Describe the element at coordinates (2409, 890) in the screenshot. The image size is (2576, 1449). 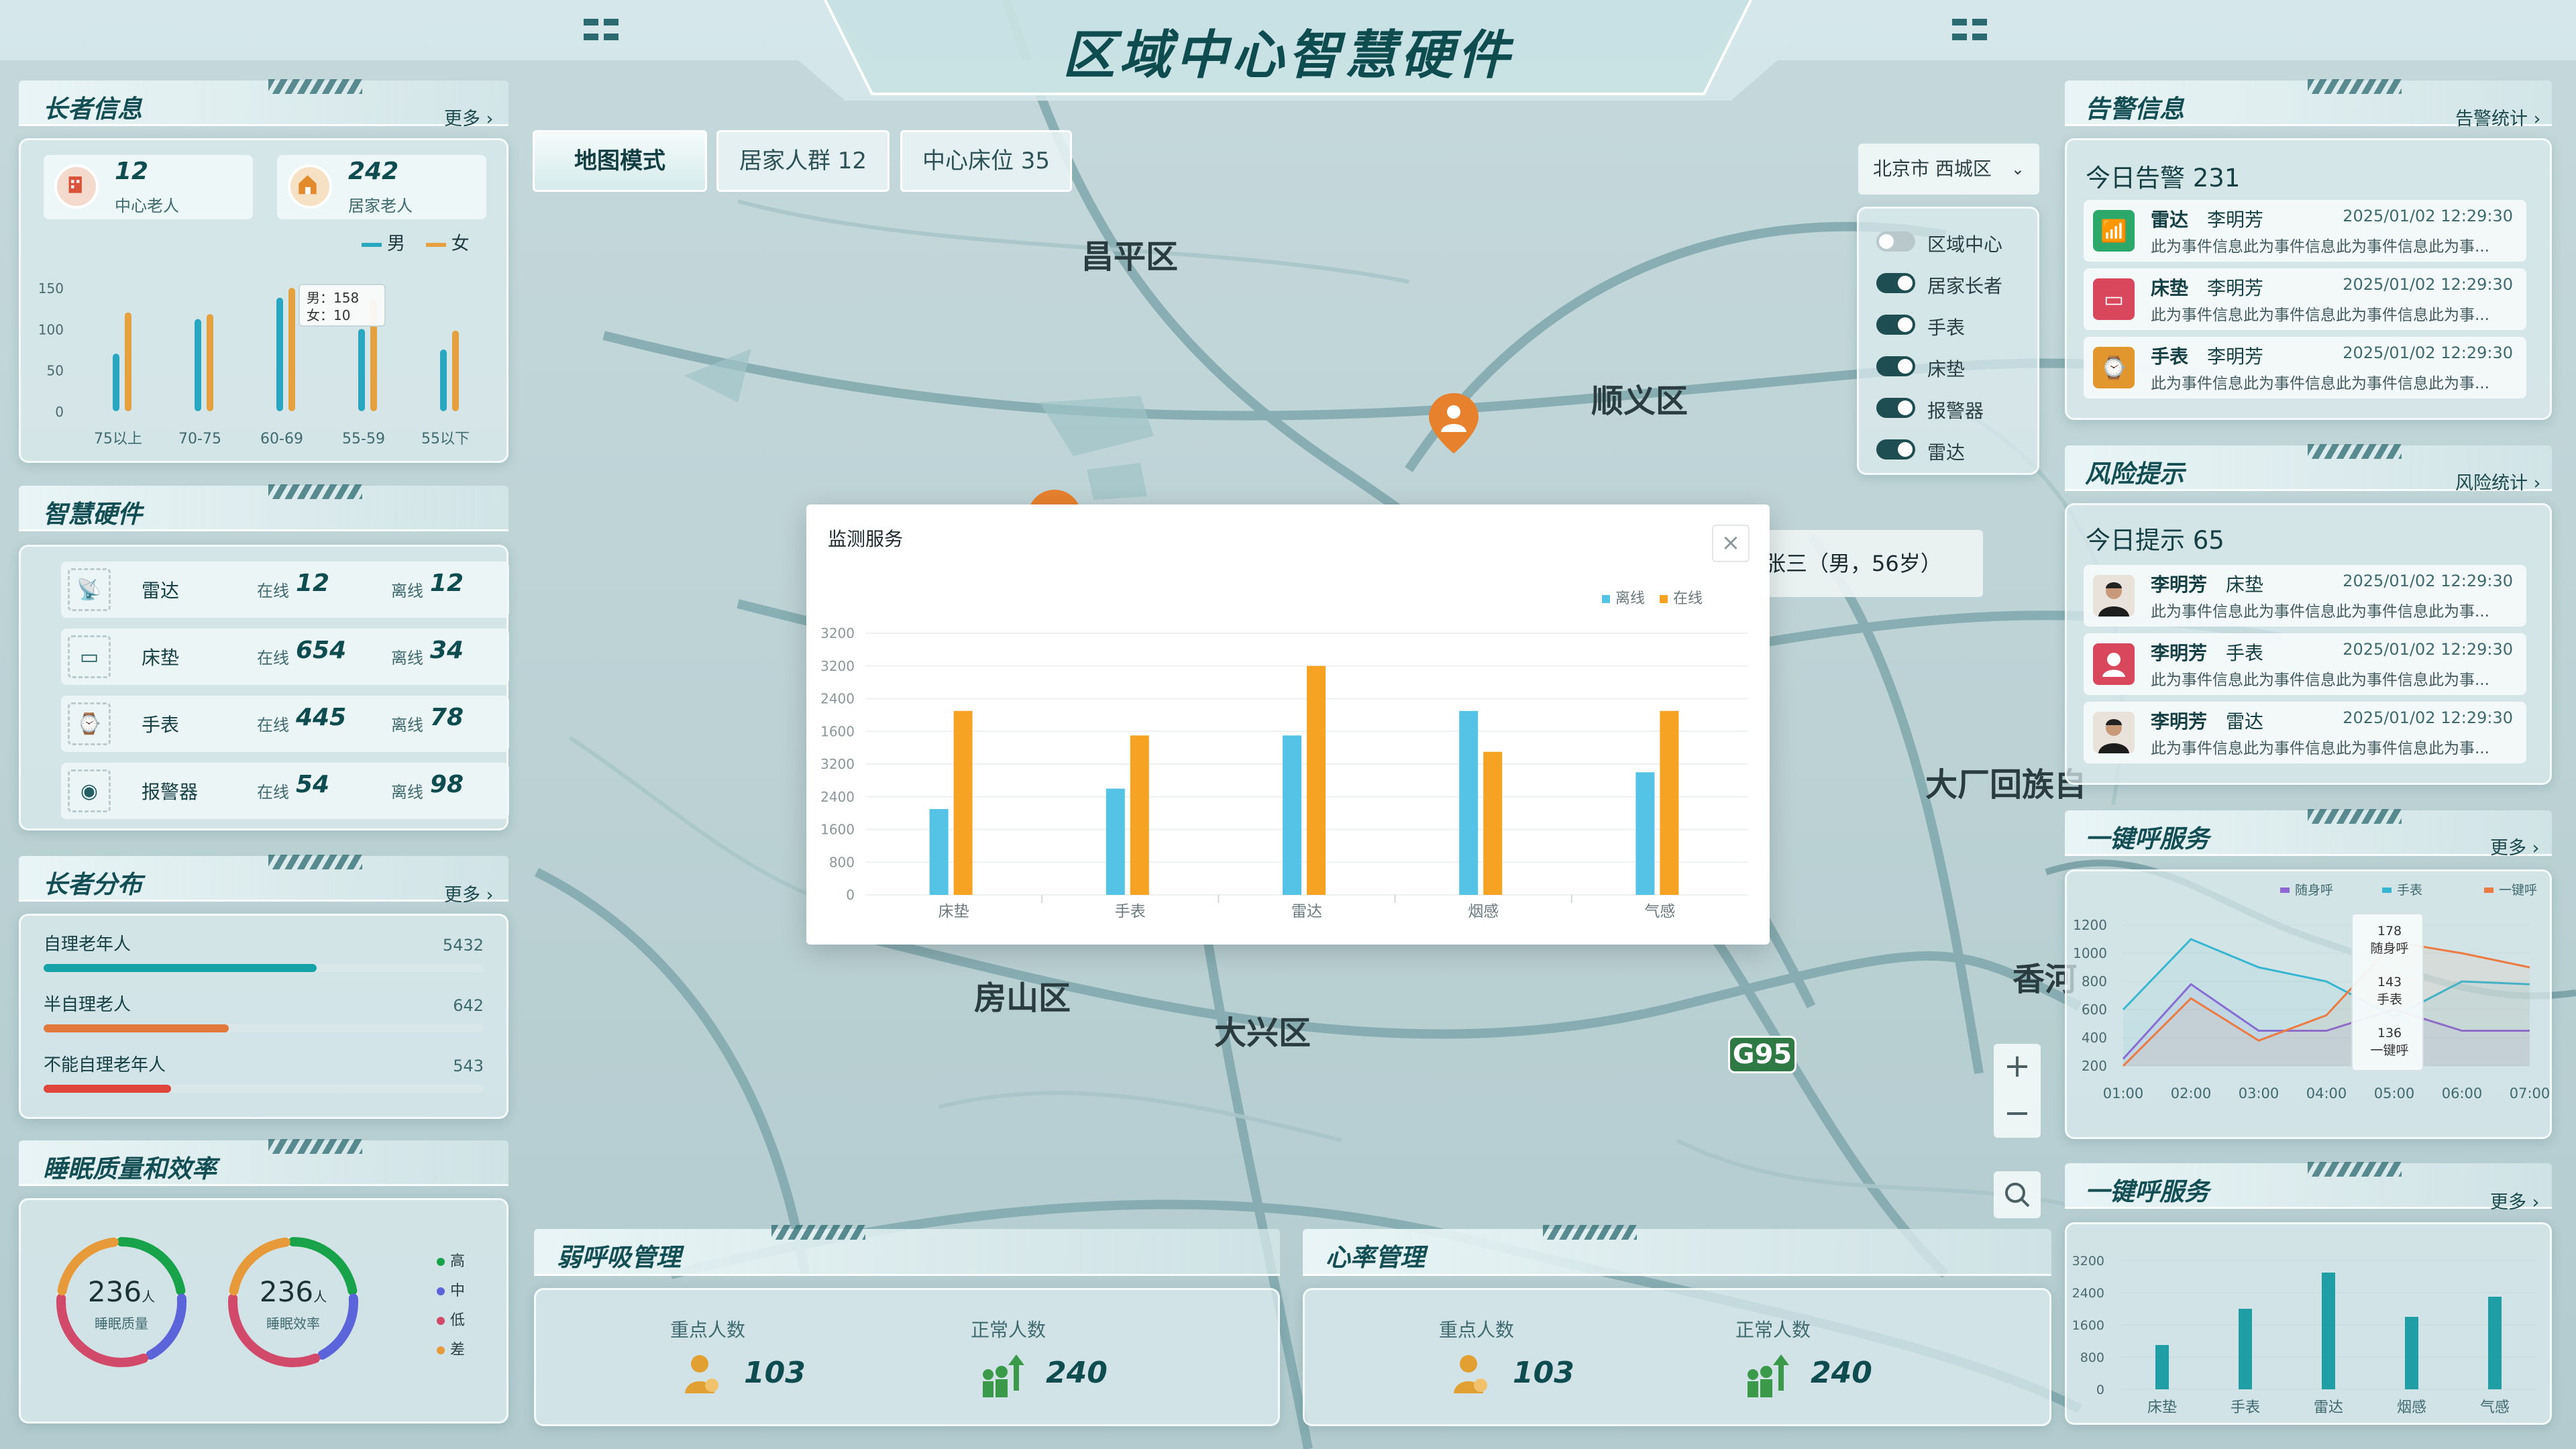
I see `legend-label: 手表` at that location.